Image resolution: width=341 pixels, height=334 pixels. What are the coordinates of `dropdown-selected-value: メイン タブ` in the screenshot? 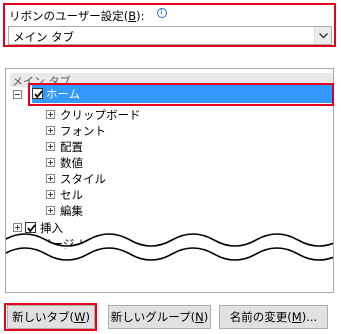 It's located at (44, 37).